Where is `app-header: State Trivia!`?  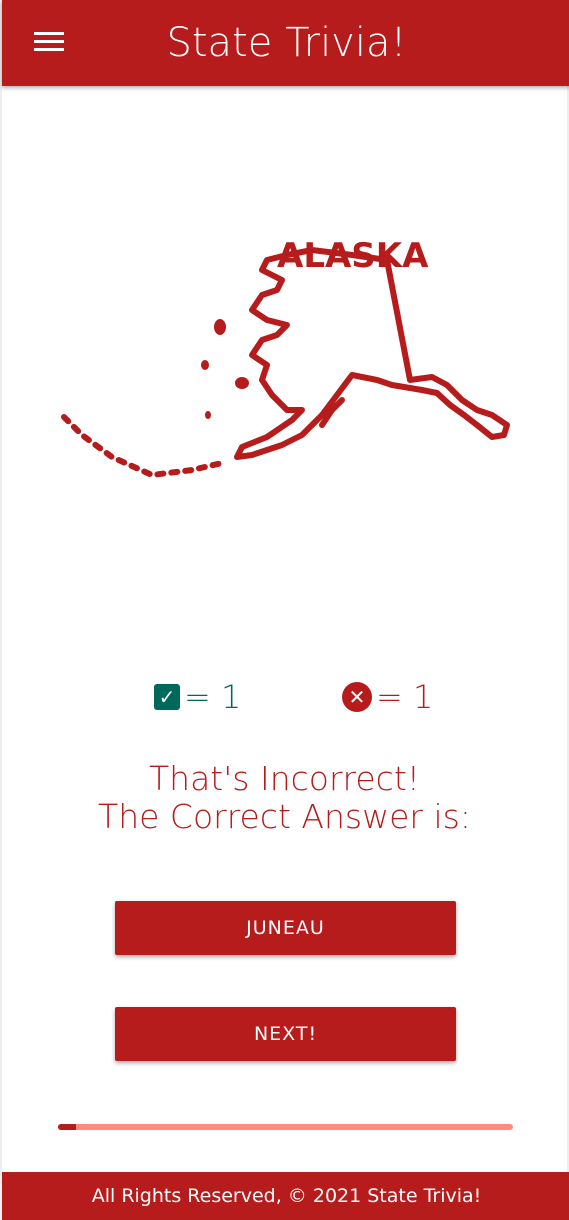 app-header: State Trivia! is located at coordinates (285, 43).